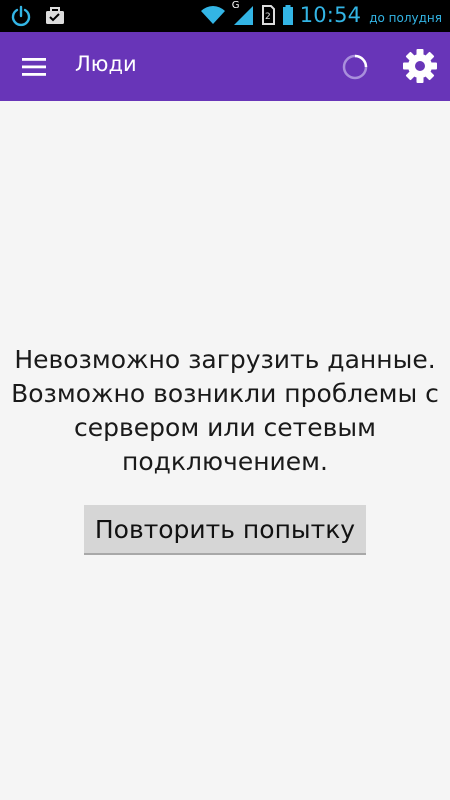 This screenshot has width=450, height=800. I want to click on menu-button, so click(35, 67).